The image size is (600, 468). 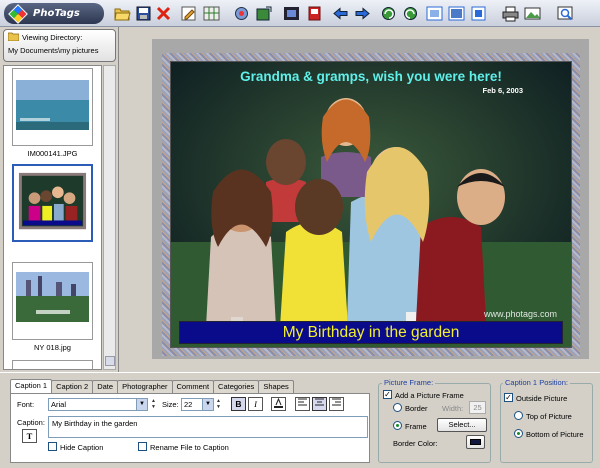 What do you see at coordinates (518, 433) in the screenshot?
I see `bottom-of-picture-radio` at bounding box center [518, 433].